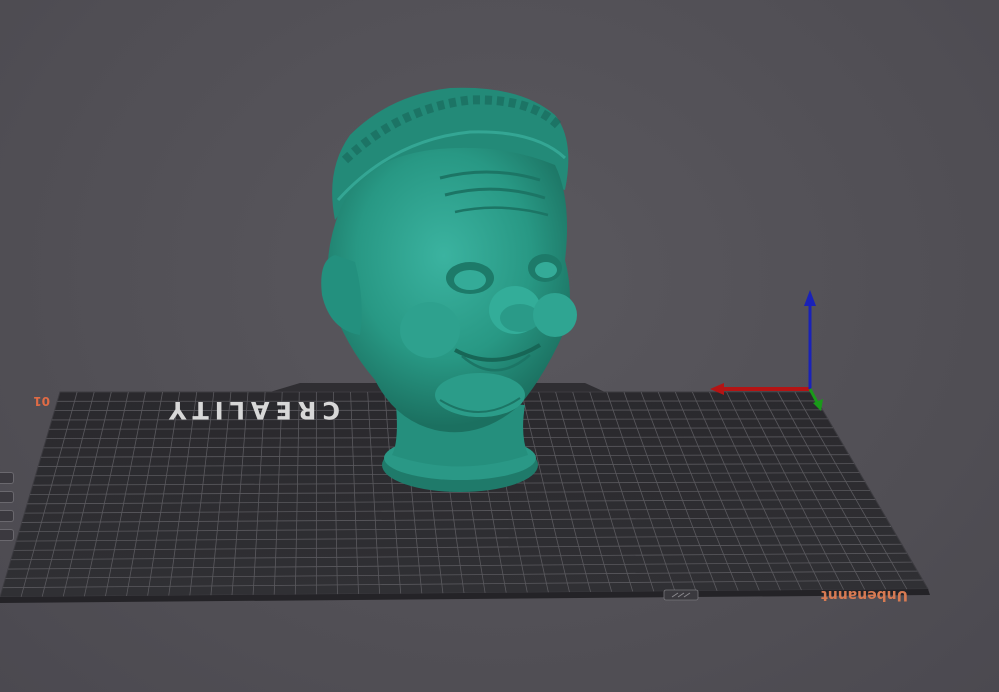  Describe the element at coordinates (251, 410) in the screenshot. I see `bed-brand-logo: CREALITY` at that location.